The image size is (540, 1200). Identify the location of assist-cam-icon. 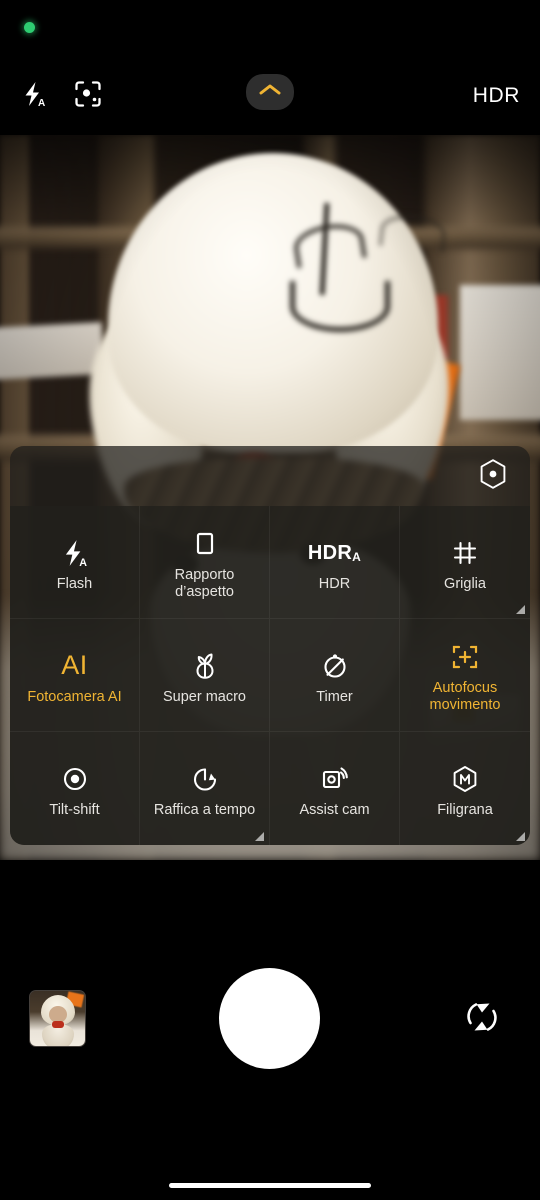
(335, 779).